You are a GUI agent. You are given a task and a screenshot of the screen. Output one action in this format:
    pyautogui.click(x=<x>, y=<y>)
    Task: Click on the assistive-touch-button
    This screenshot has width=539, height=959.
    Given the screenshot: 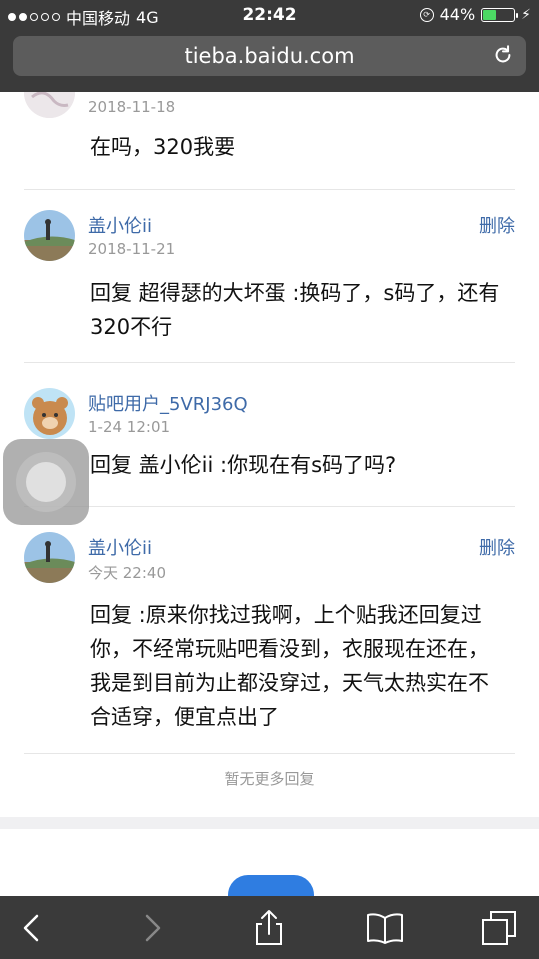 What is the action you would take?
    pyautogui.click(x=46, y=482)
    